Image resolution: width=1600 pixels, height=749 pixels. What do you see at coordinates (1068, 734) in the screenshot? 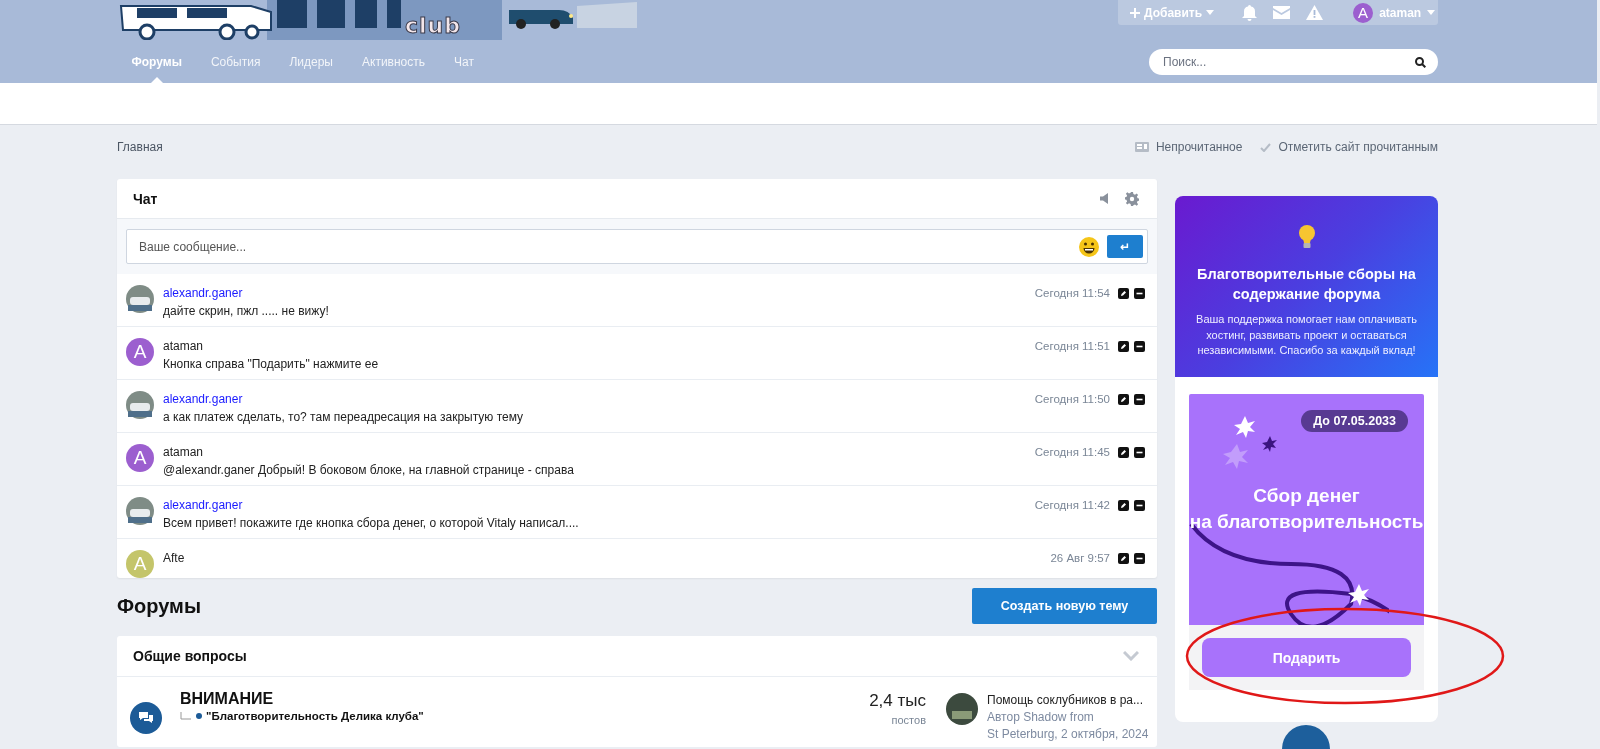
I see `last-post-date: St Peterburg, 2 октября, 2024` at bounding box center [1068, 734].